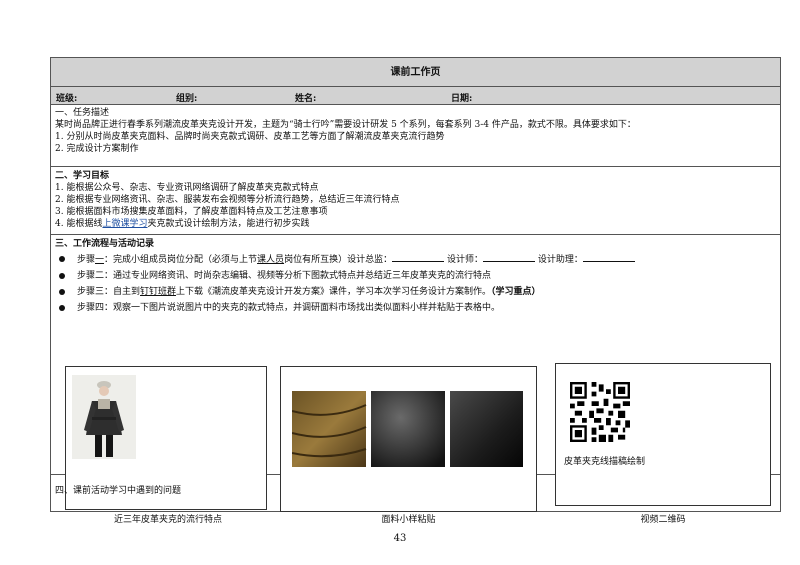  Describe the element at coordinates (408, 520) in the screenshot. I see `caption-fabric: 面料小样粘贴` at that location.